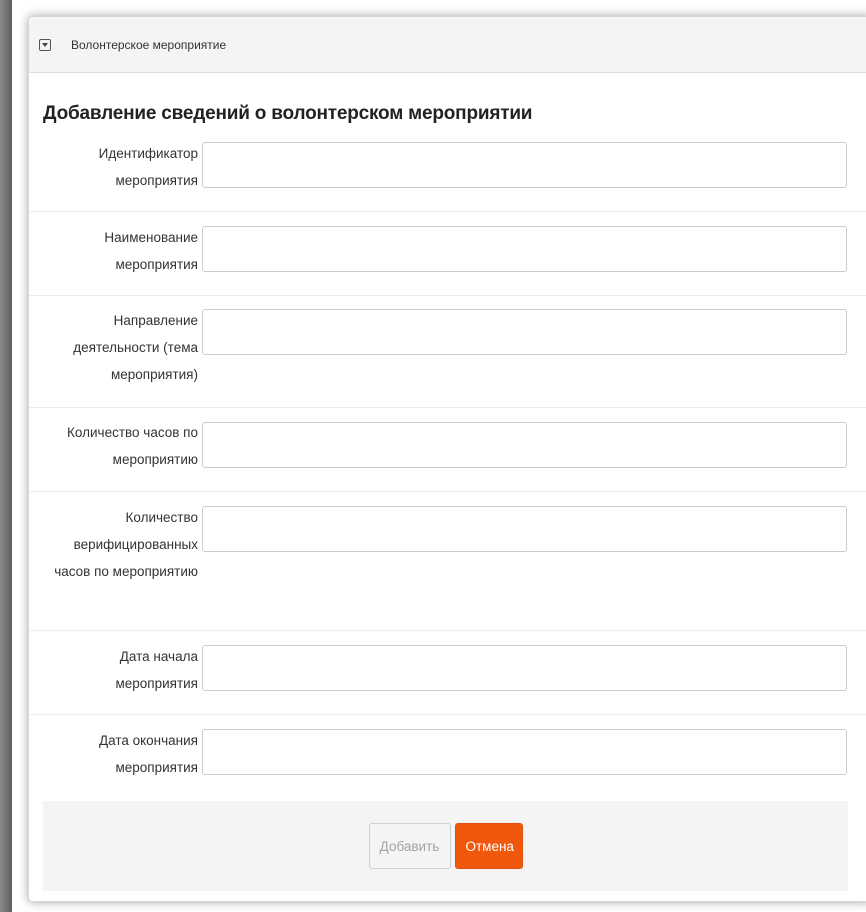  I want to click on field-row-event-name: Наименование мероприятия, so click(447, 254).